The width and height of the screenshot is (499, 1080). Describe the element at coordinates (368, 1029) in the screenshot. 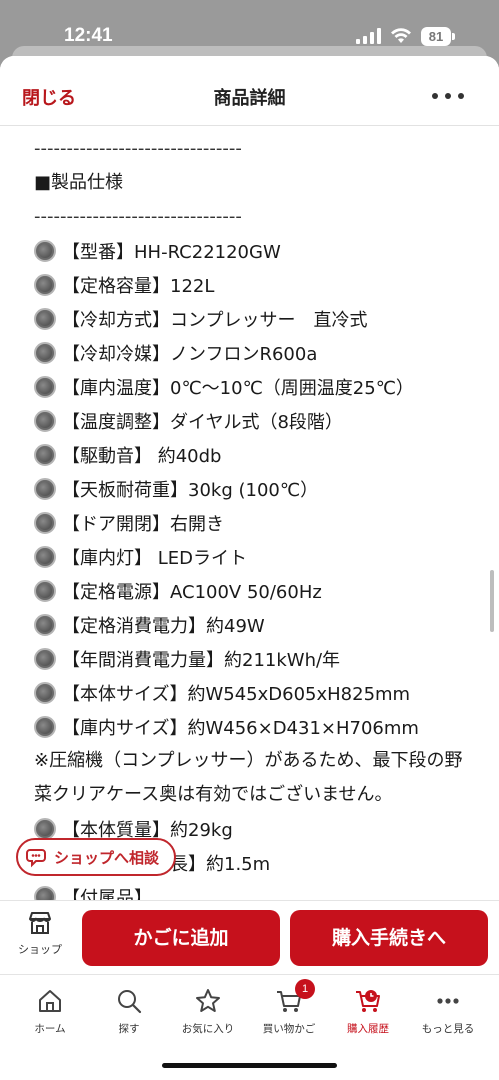

I see `tab-history-label: 購入履歴` at that location.